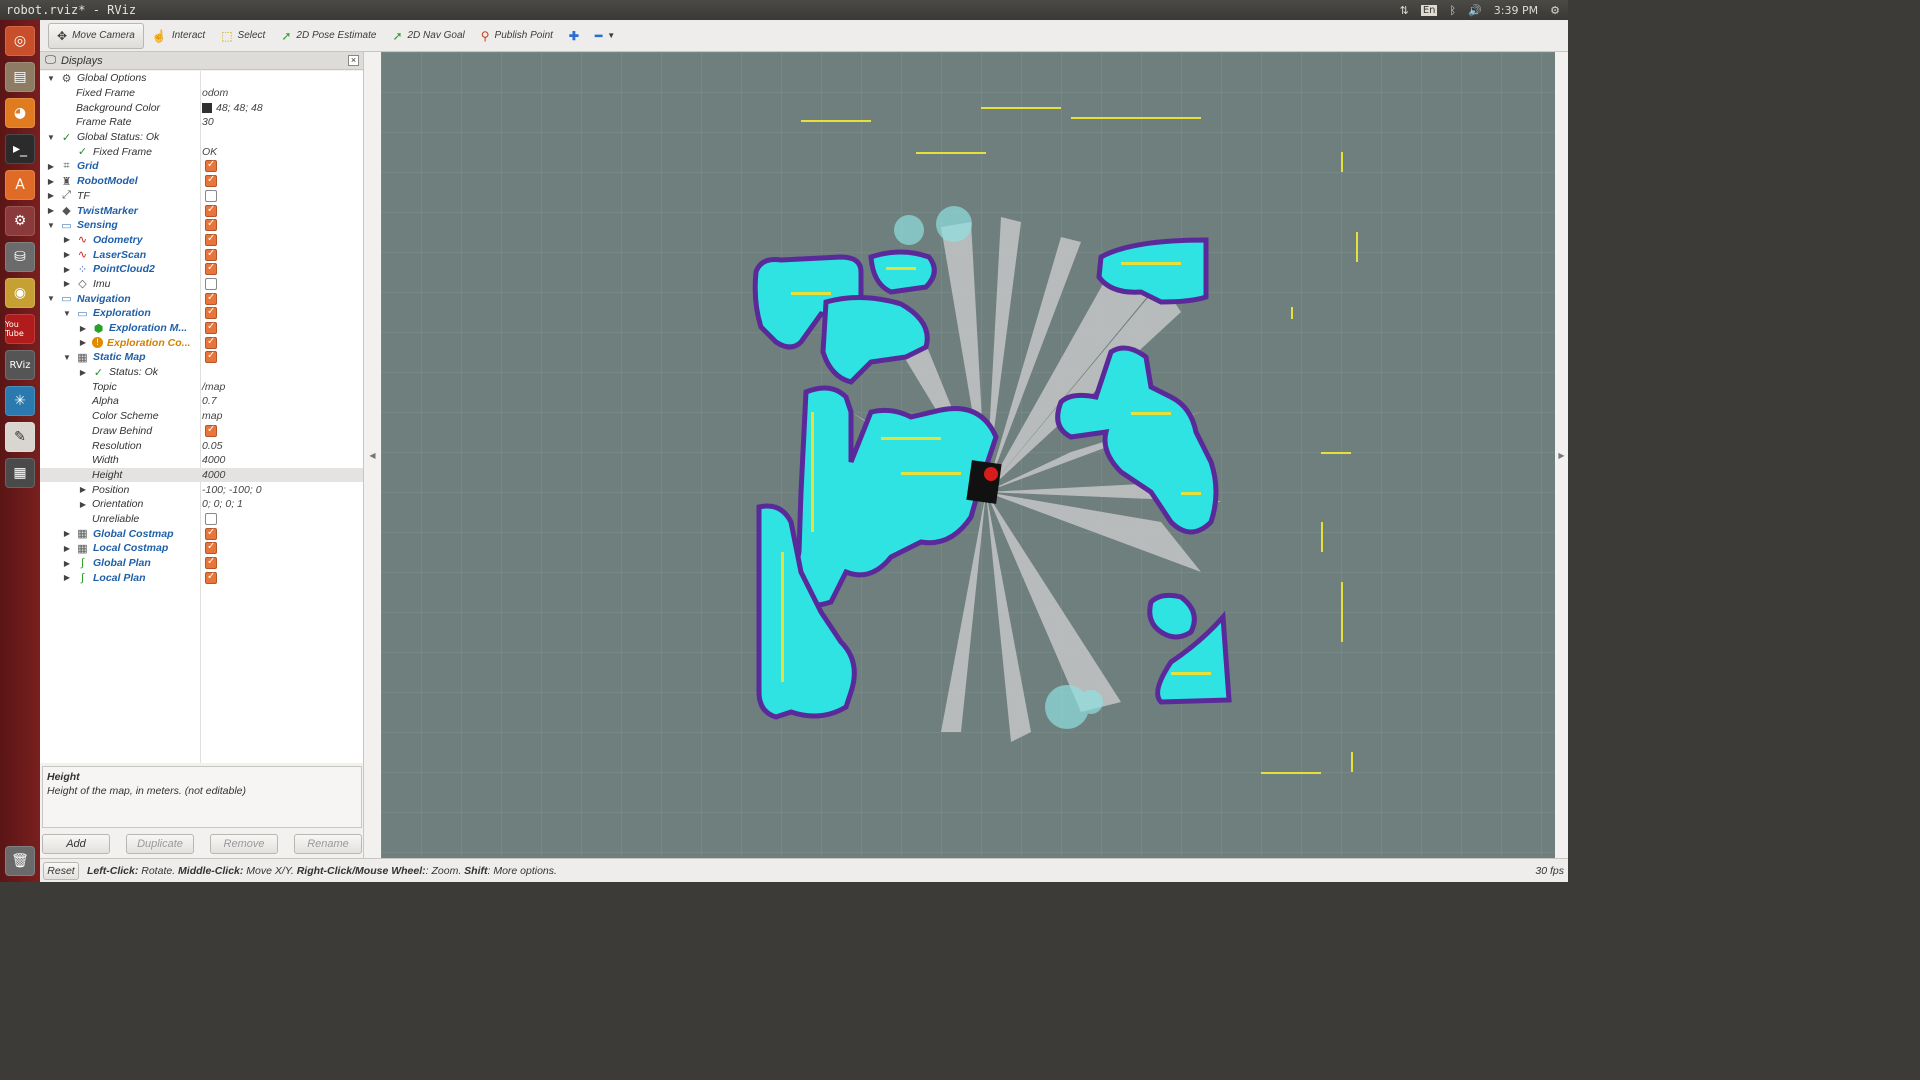  Describe the element at coordinates (212, 446) in the screenshot. I see `tree-row-value: 0.05` at that location.